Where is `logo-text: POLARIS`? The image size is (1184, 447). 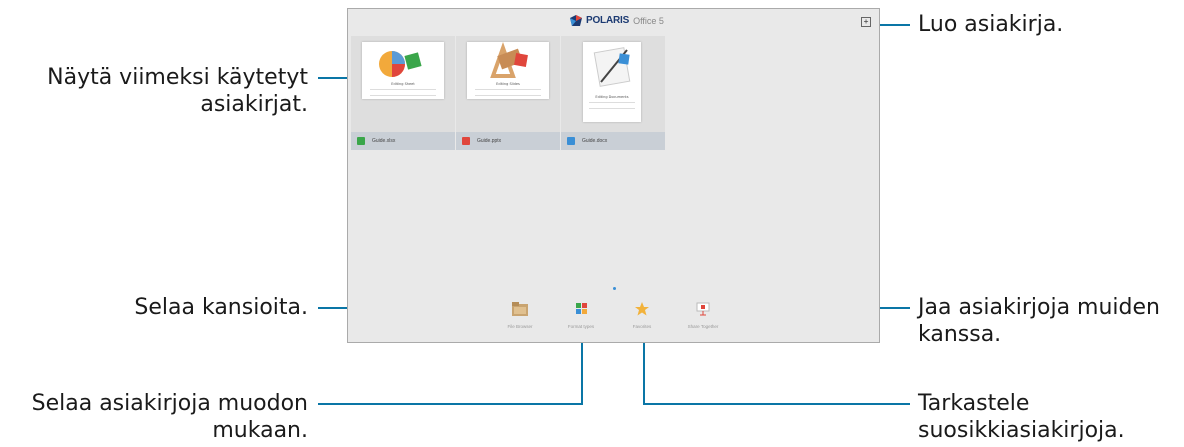 logo-text: POLARIS is located at coordinates (608, 20).